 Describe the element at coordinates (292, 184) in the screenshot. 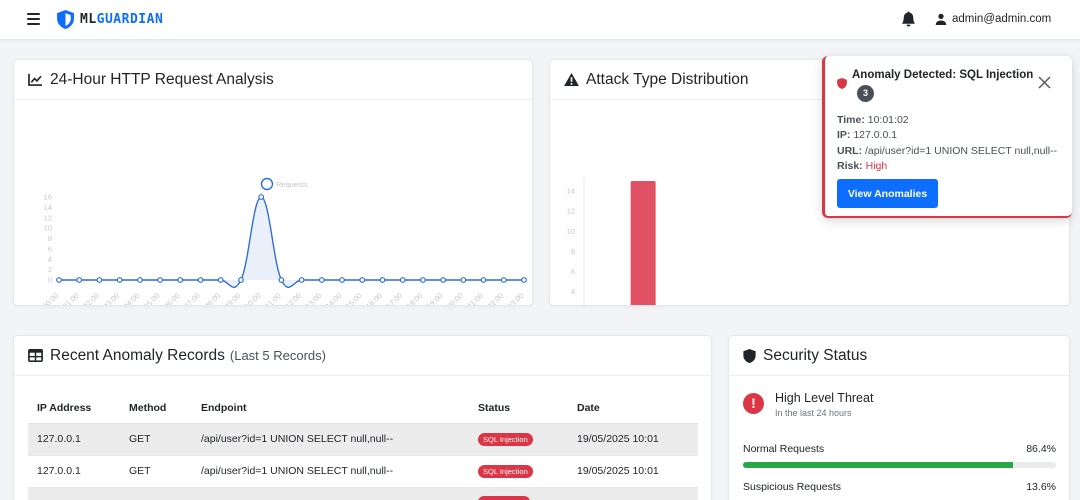

I see `legend-label: Requests` at that location.